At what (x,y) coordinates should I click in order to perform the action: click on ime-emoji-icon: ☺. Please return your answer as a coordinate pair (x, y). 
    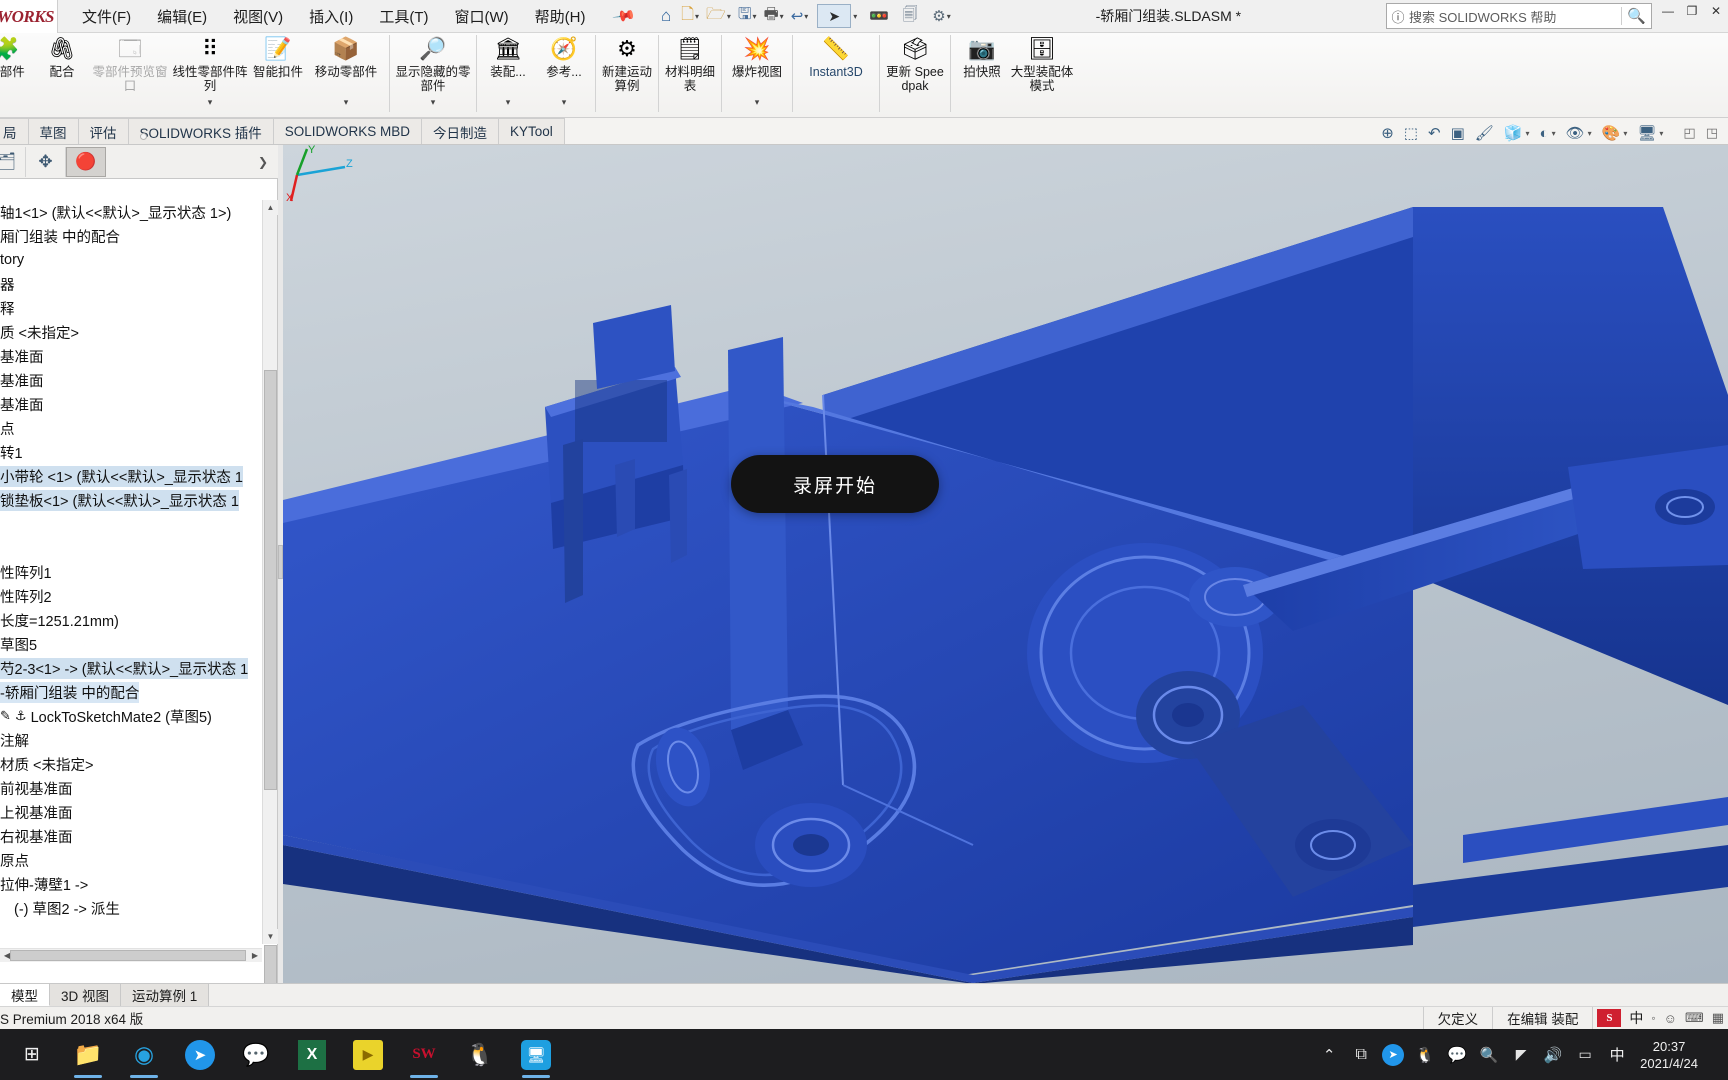
    Looking at the image, I should click on (1666, 1018).